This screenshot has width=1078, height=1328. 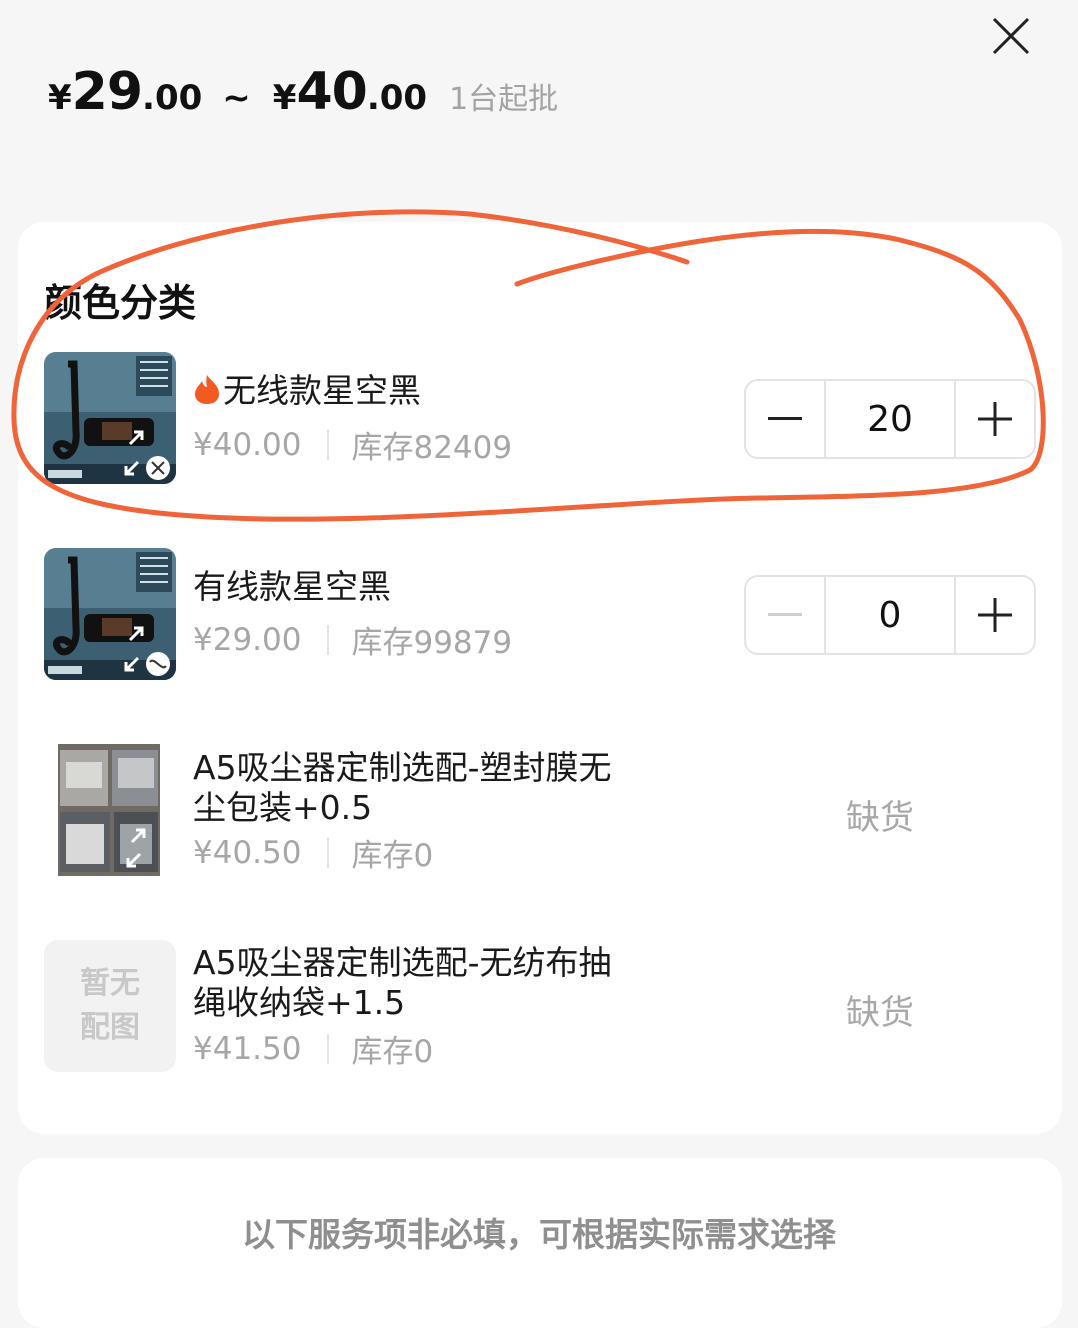 I want to click on price-max-decimal: .00, so click(x=397, y=98).